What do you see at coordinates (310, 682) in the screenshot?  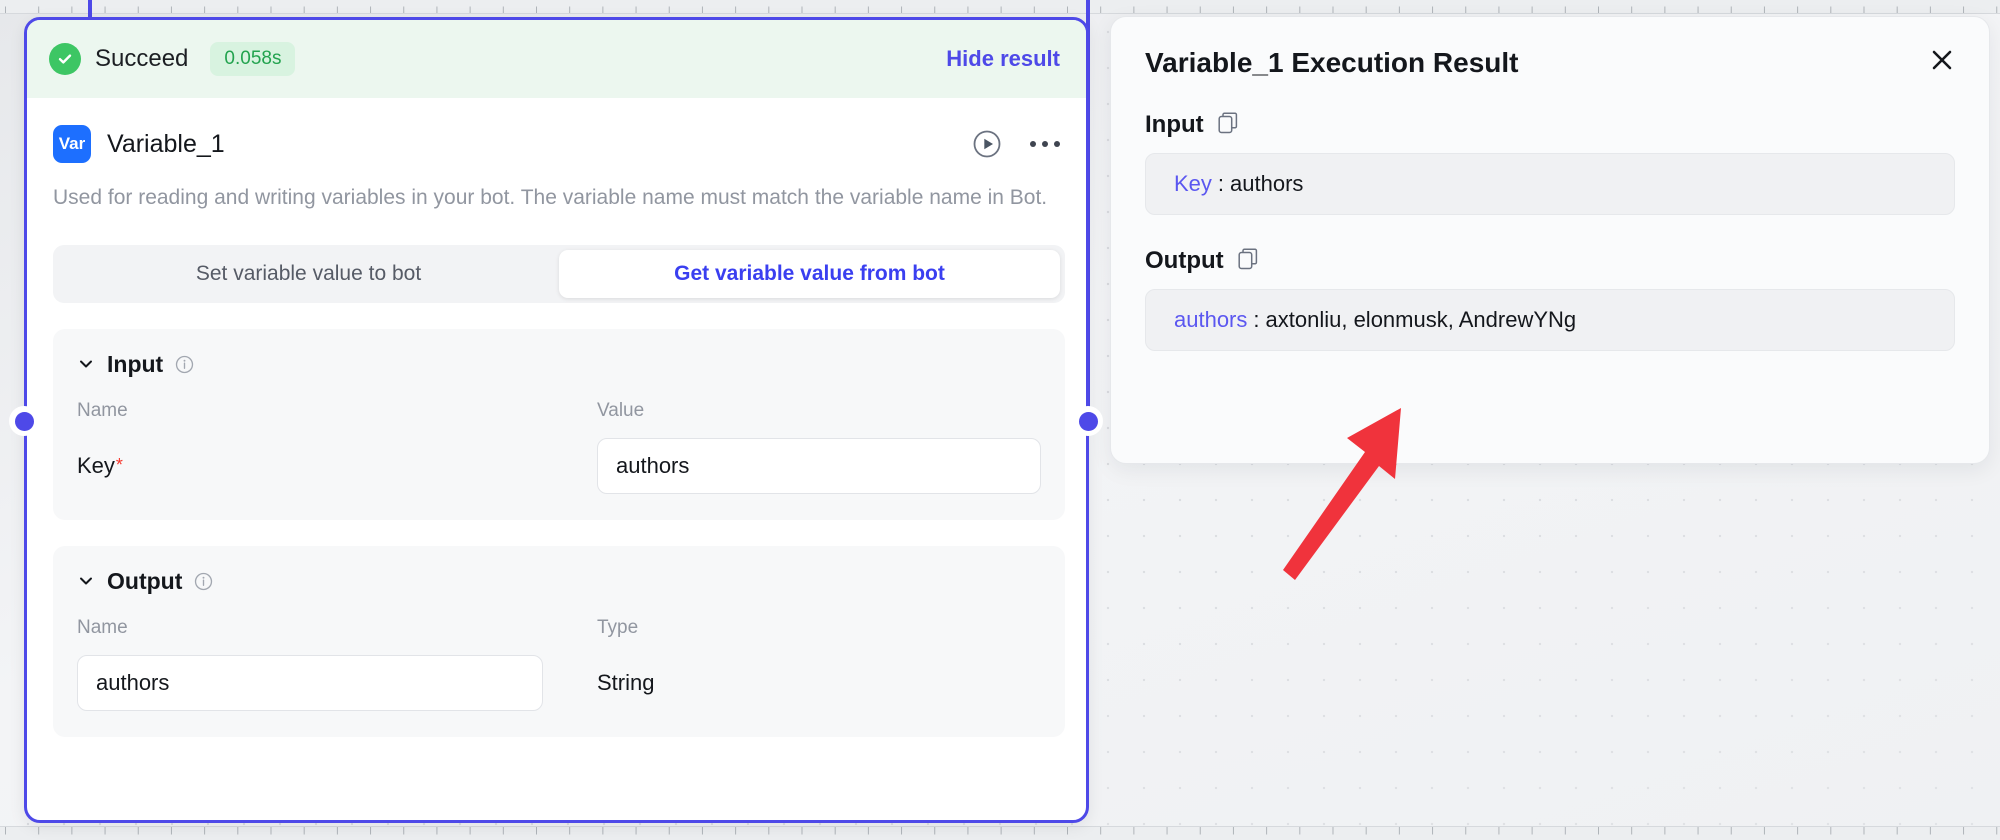 I see `output-name-field: authors` at bounding box center [310, 682].